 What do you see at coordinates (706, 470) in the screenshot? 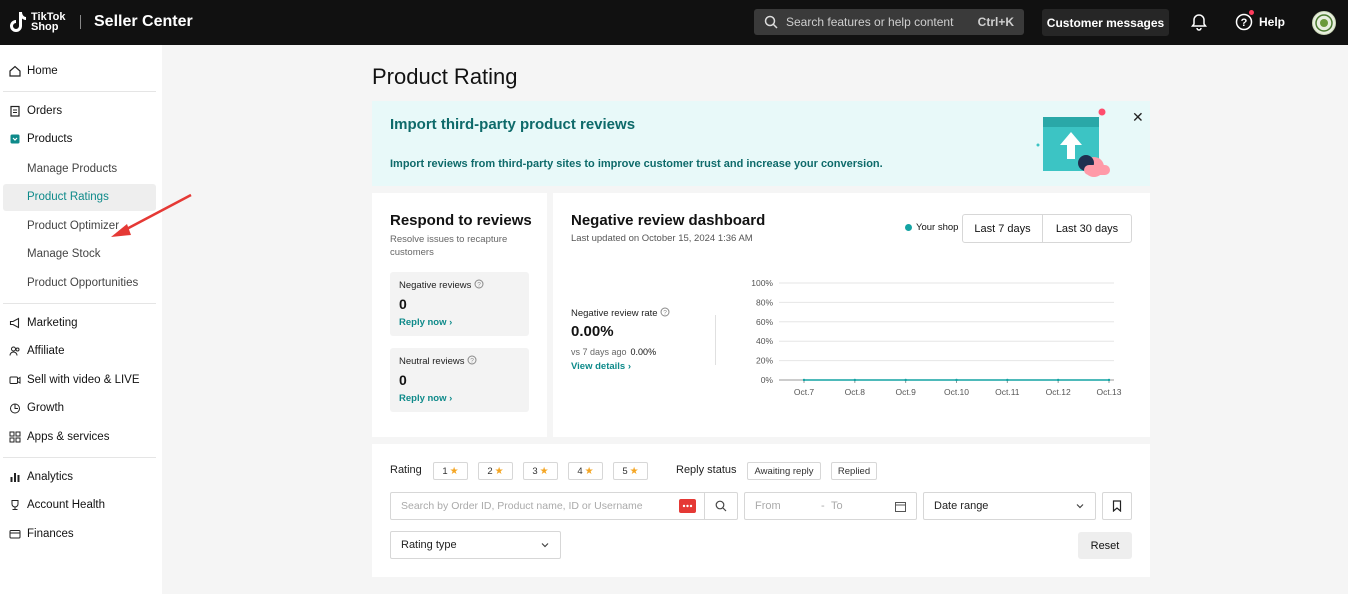
I see `reply-status-label: Reply status` at bounding box center [706, 470].